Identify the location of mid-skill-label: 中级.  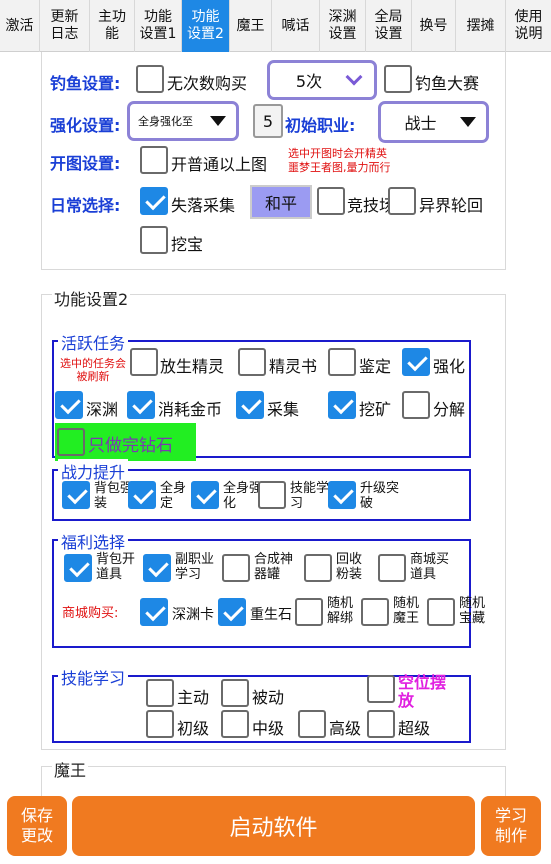
(268, 728).